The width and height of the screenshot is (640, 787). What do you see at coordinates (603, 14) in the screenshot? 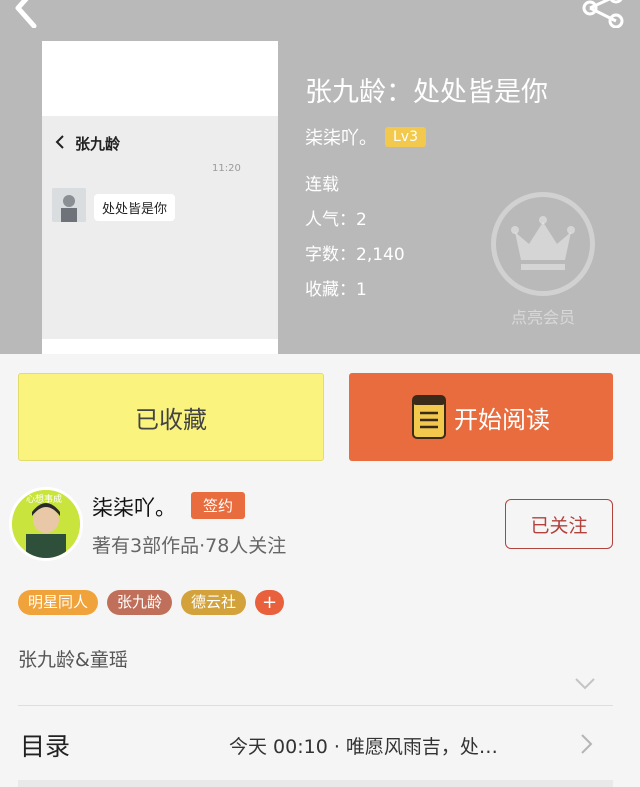
I see `share-icon` at bounding box center [603, 14].